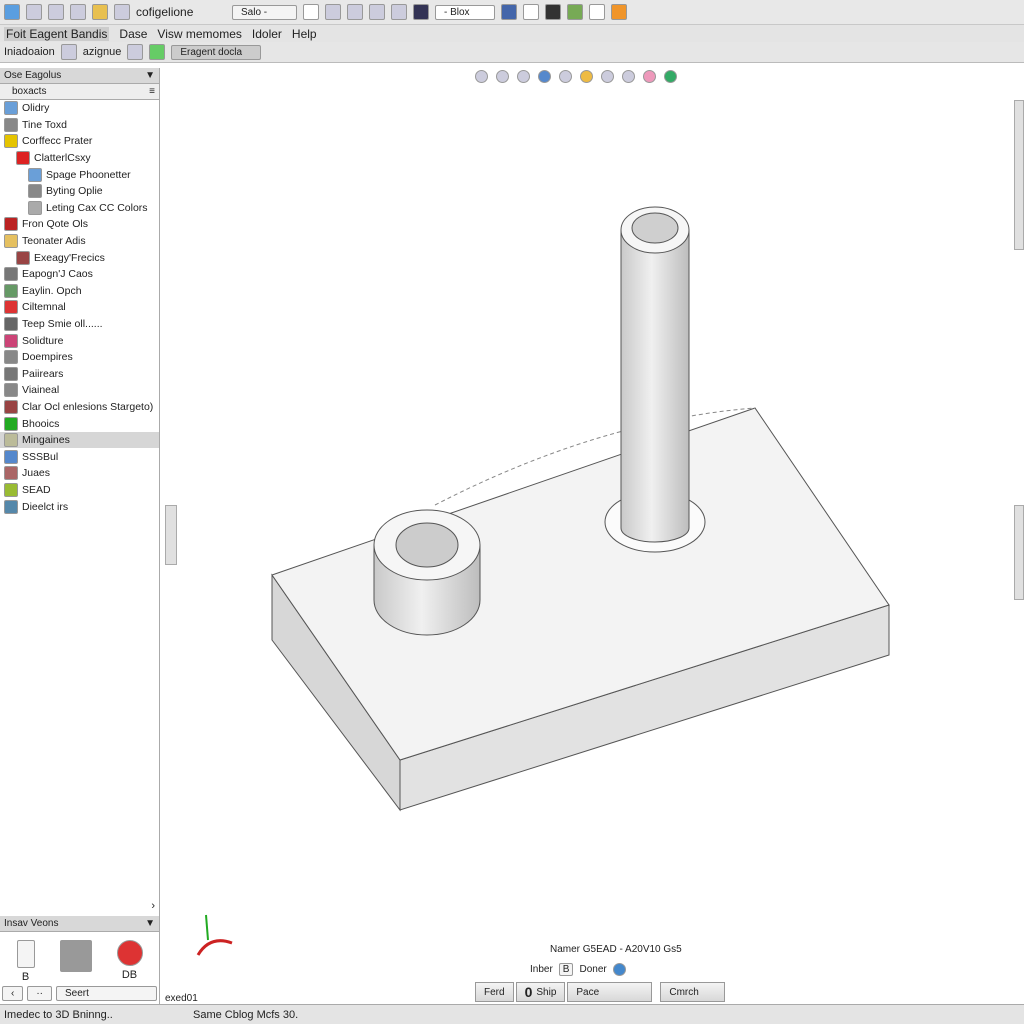  What do you see at coordinates (566, 969) in the screenshot?
I see `option-value: B` at bounding box center [566, 969].